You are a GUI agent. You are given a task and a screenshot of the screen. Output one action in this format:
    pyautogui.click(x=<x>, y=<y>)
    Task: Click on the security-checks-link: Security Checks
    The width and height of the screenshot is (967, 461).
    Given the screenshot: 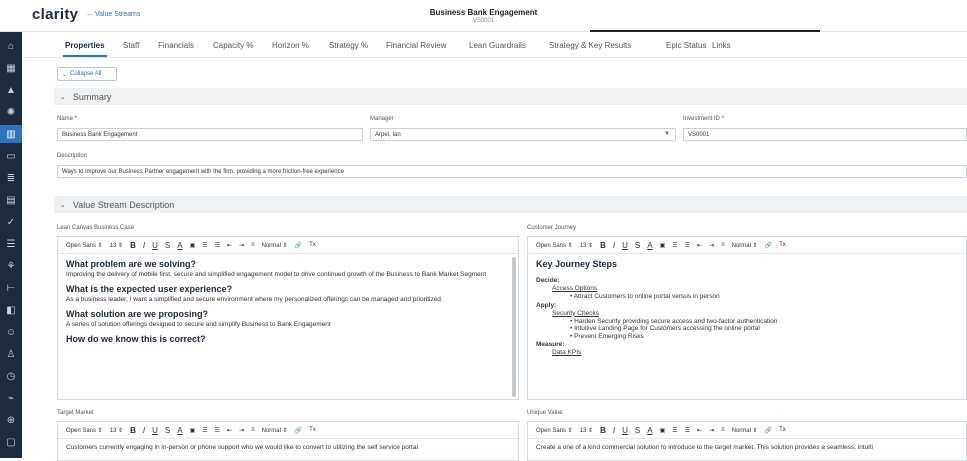 What is the action you would take?
    pyautogui.click(x=755, y=314)
    